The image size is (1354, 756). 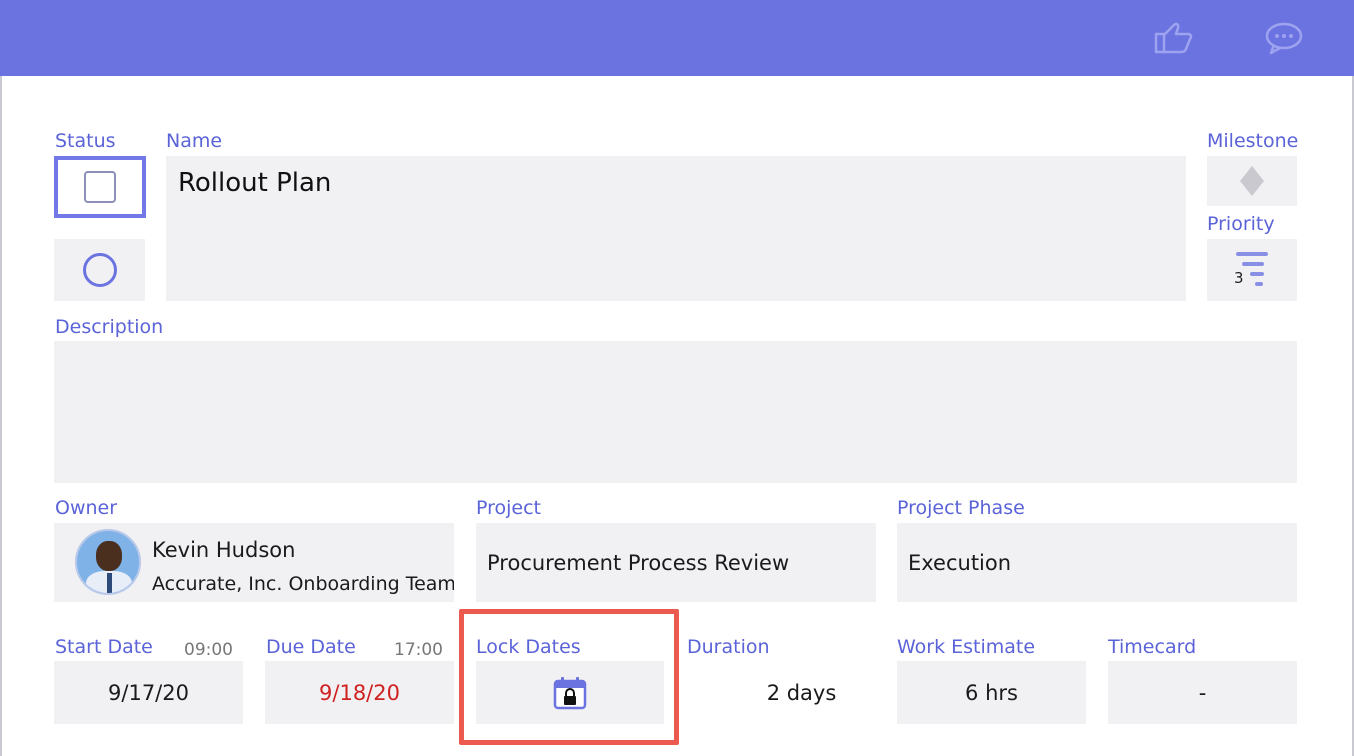 I want to click on milestone-toggle, so click(x=1252, y=181).